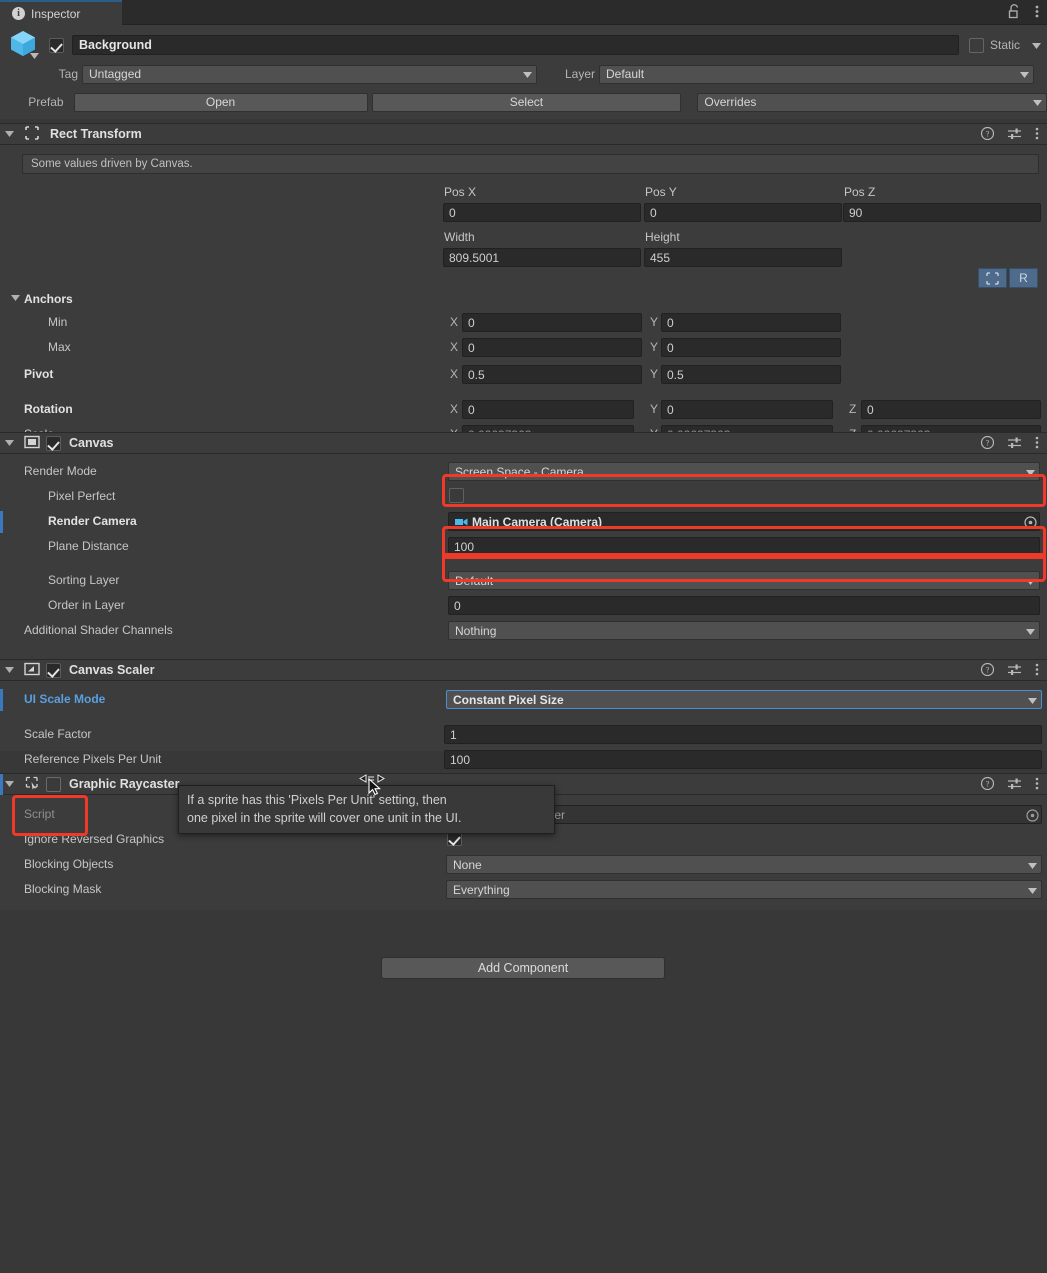  Describe the element at coordinates (537, 521) in the screenshot. I see `render-camera-value: Main Camera (Camera)` at that location.